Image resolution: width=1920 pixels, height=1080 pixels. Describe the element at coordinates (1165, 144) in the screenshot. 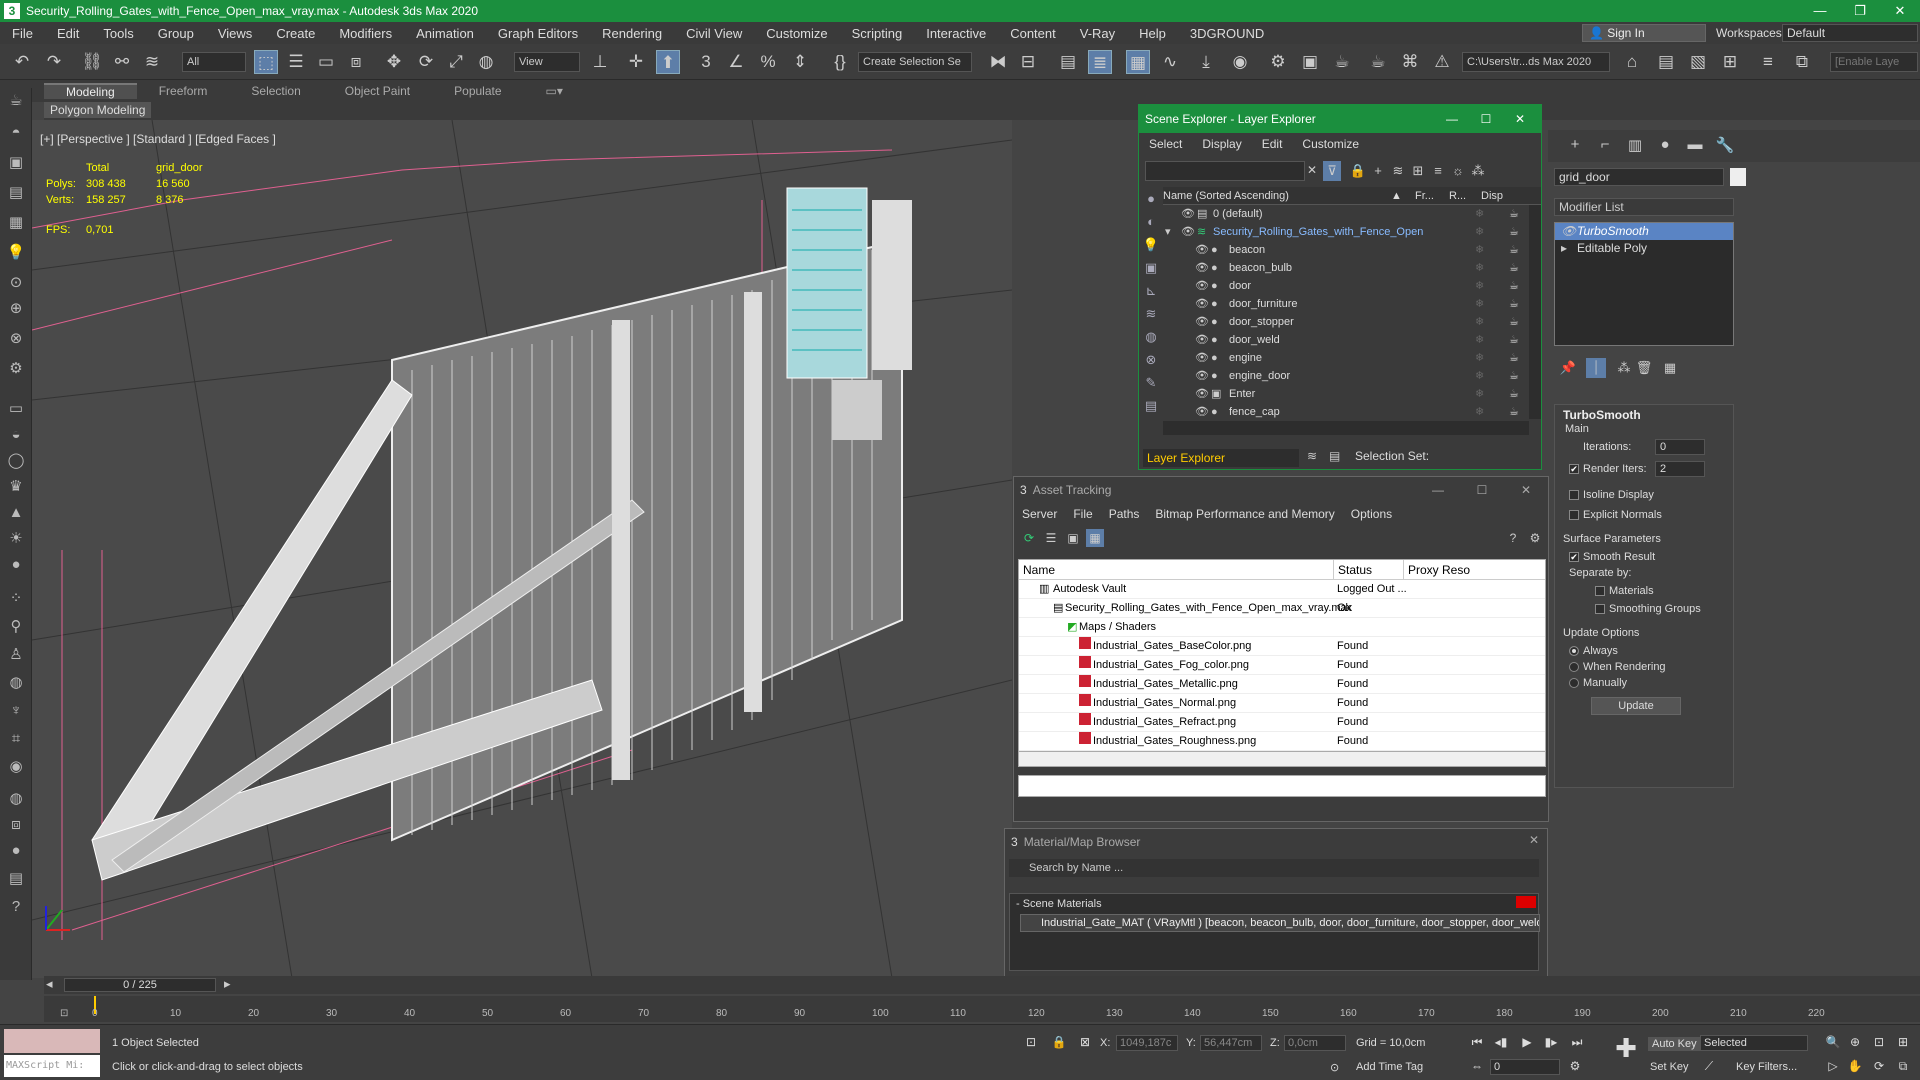

I see `se-menu-select: Select` at that location.